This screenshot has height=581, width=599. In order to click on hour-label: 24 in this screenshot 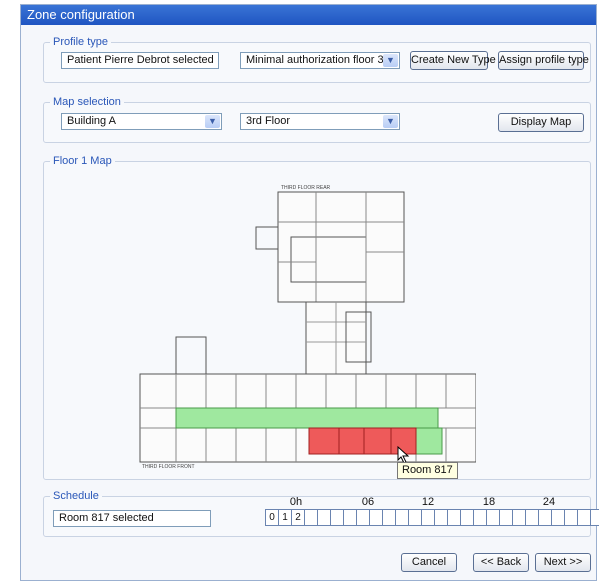, I will do `click(549, 502)`.